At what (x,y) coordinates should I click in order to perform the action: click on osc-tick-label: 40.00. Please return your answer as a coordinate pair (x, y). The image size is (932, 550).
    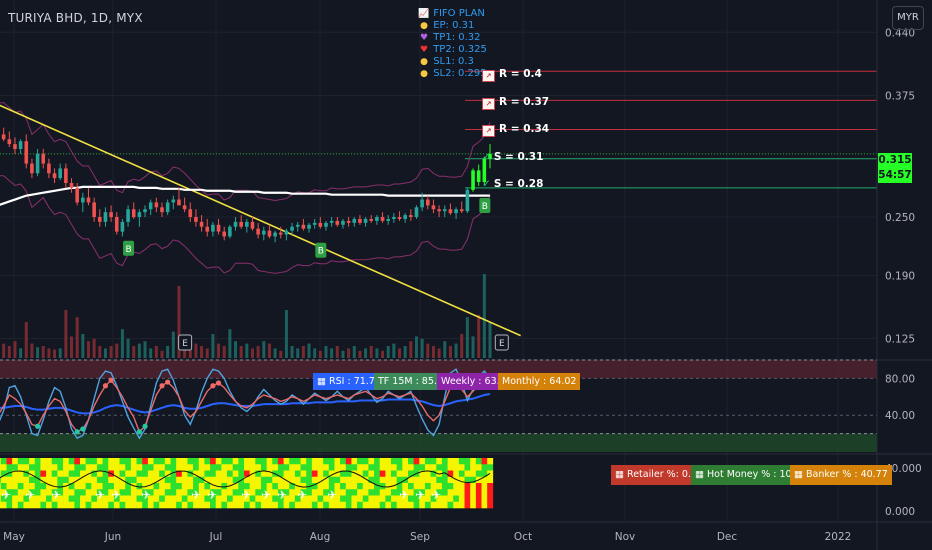
    Looking at the image, I should click on (900, 416).